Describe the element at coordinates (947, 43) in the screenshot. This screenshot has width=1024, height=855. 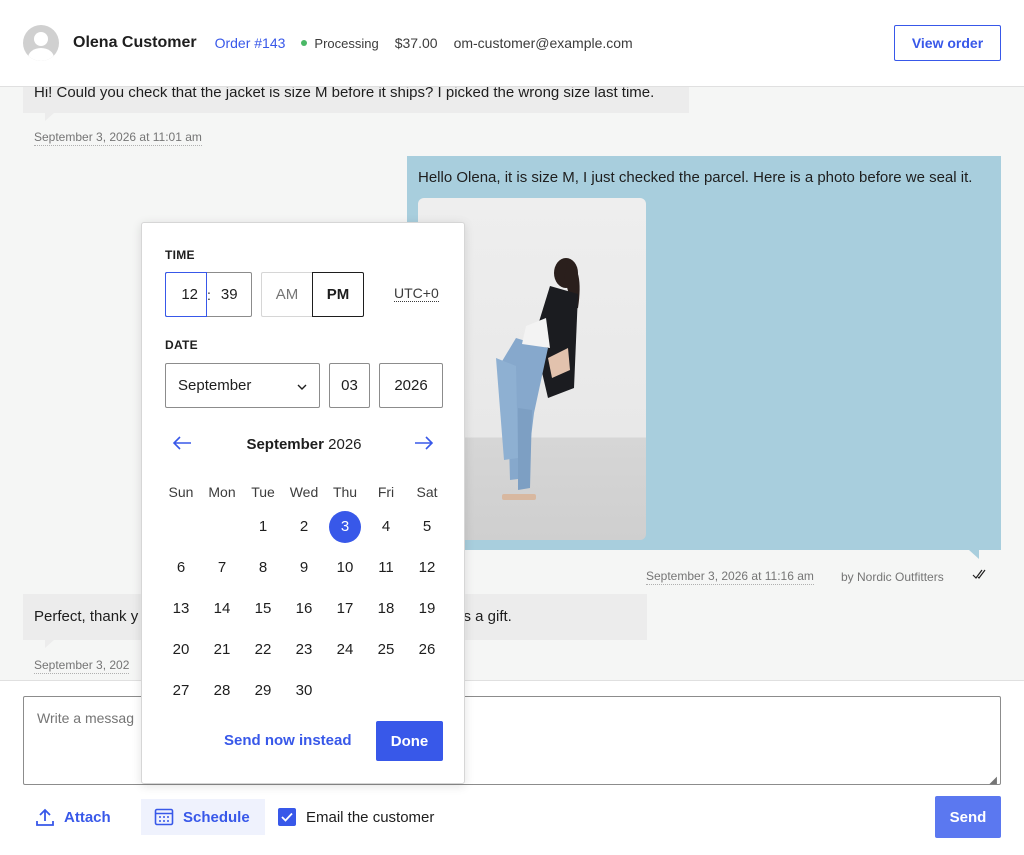
I see `view-order-button: View order` at that location.